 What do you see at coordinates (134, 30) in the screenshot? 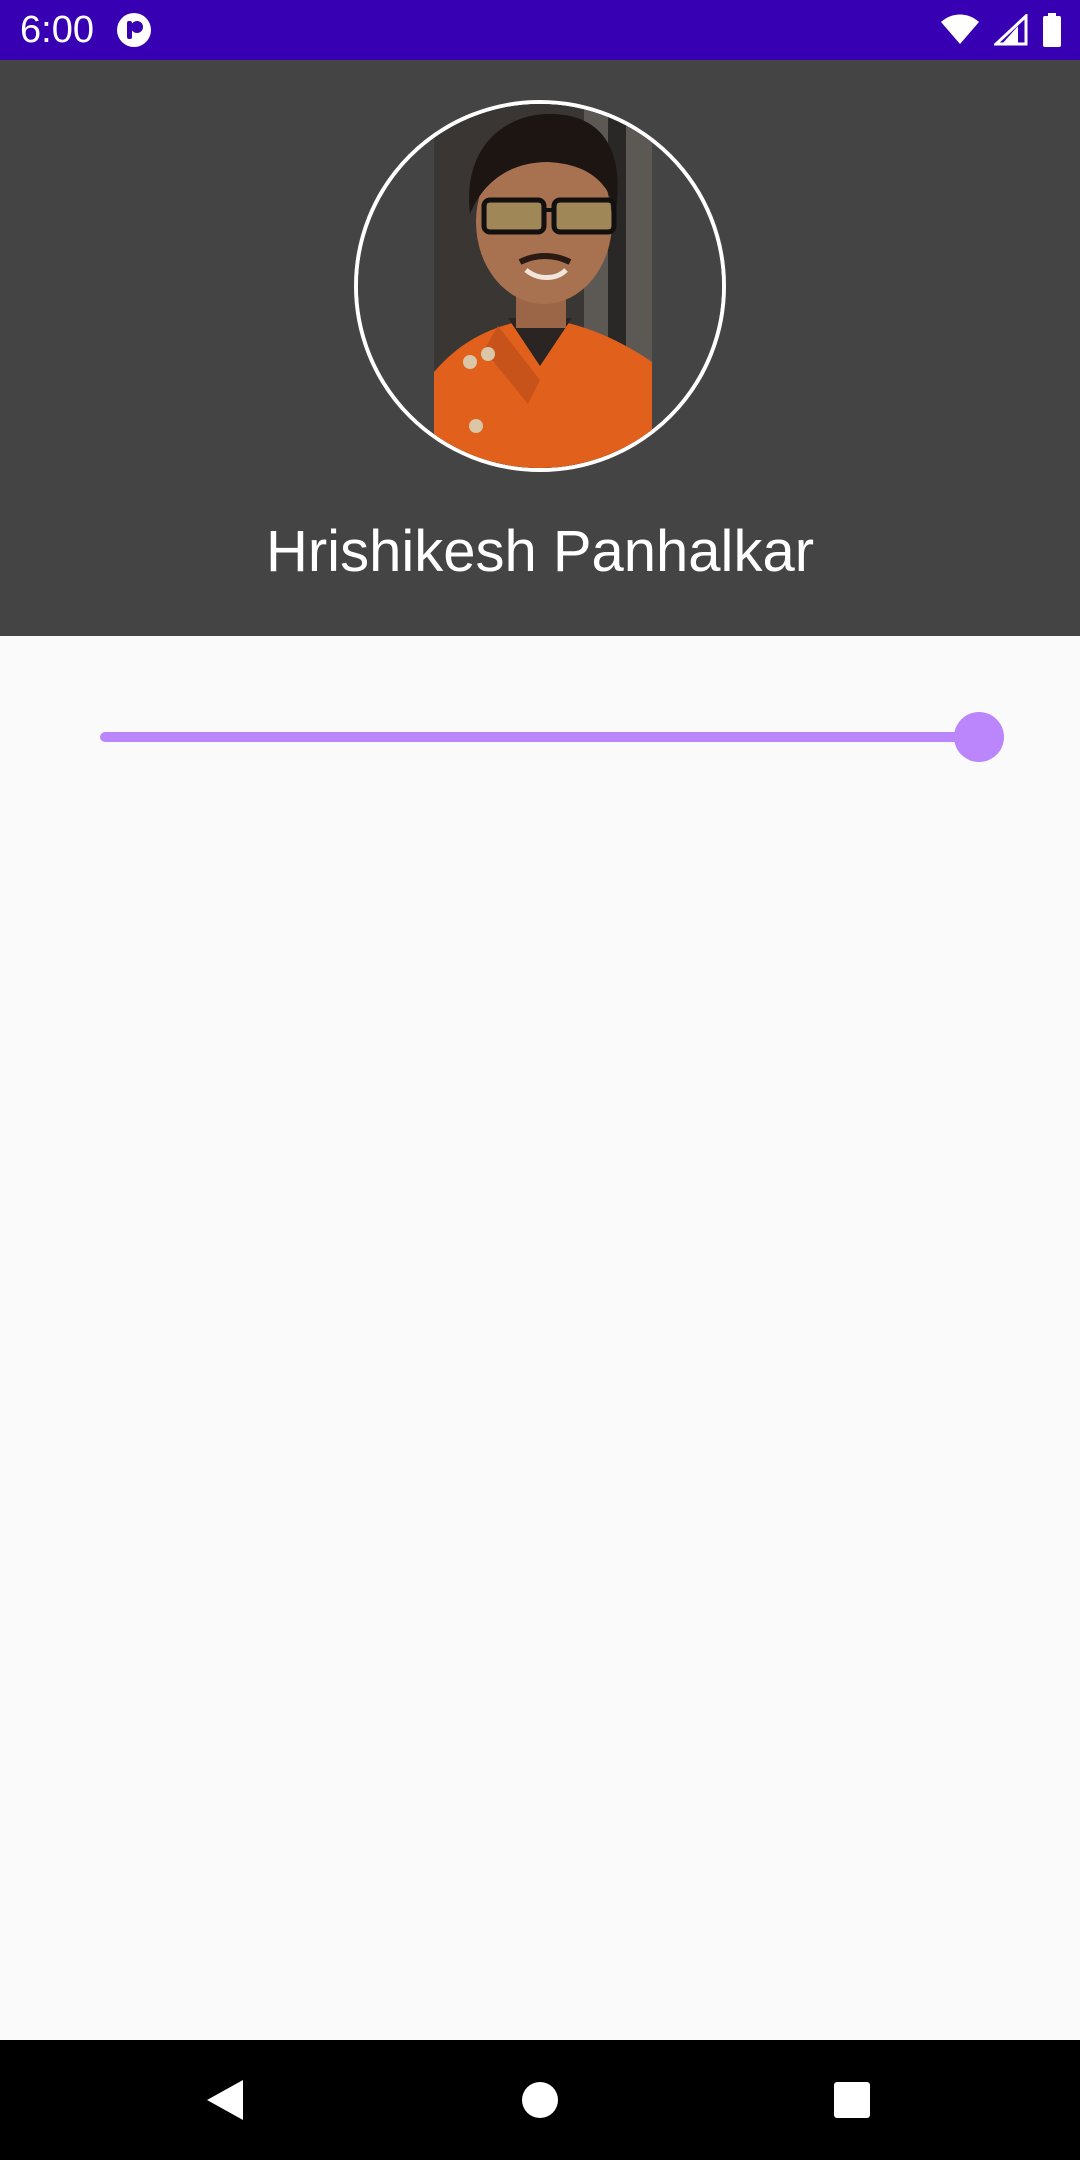
I see `app-notification-icon` at bounding box center [134, 30].